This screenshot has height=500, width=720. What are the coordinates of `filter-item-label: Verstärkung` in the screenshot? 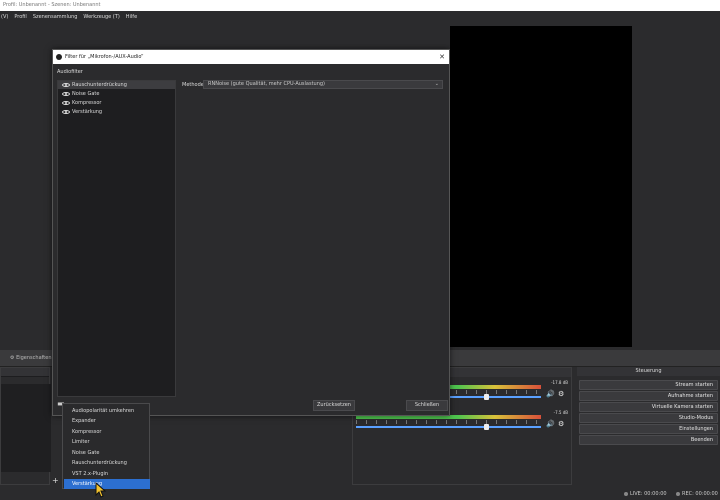 It's located at (87, 112).